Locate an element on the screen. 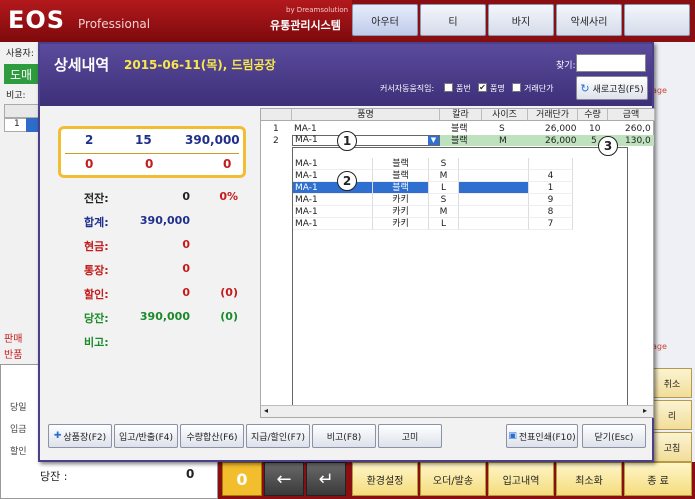 This screenshot has height=499, width=695. enter-button: ↵ is located at coordinates (326, 479).